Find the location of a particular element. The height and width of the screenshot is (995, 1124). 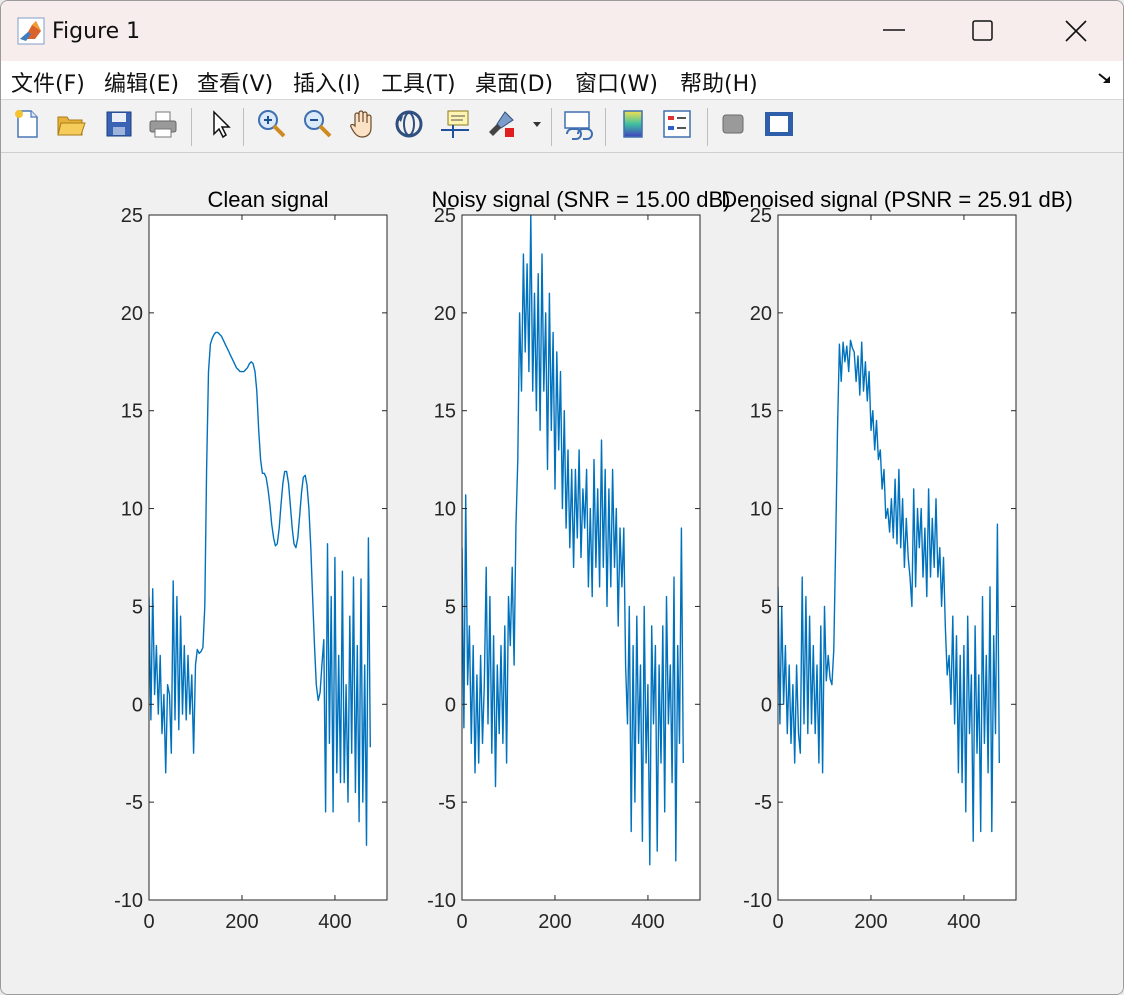

save-icon is located at coordinates (119, 124).